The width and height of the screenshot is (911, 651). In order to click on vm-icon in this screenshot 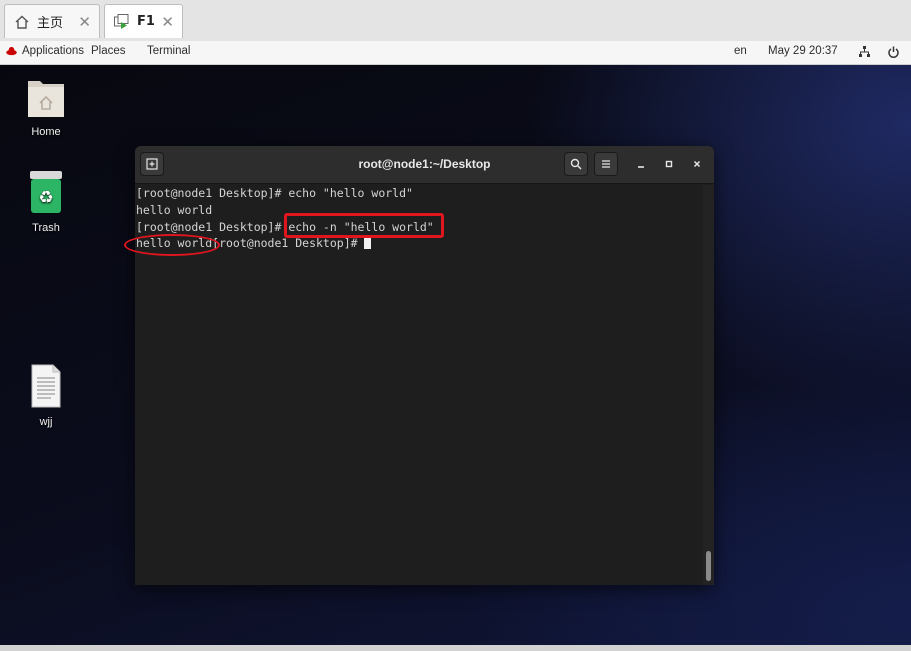, I will do `click(122, 22)`.